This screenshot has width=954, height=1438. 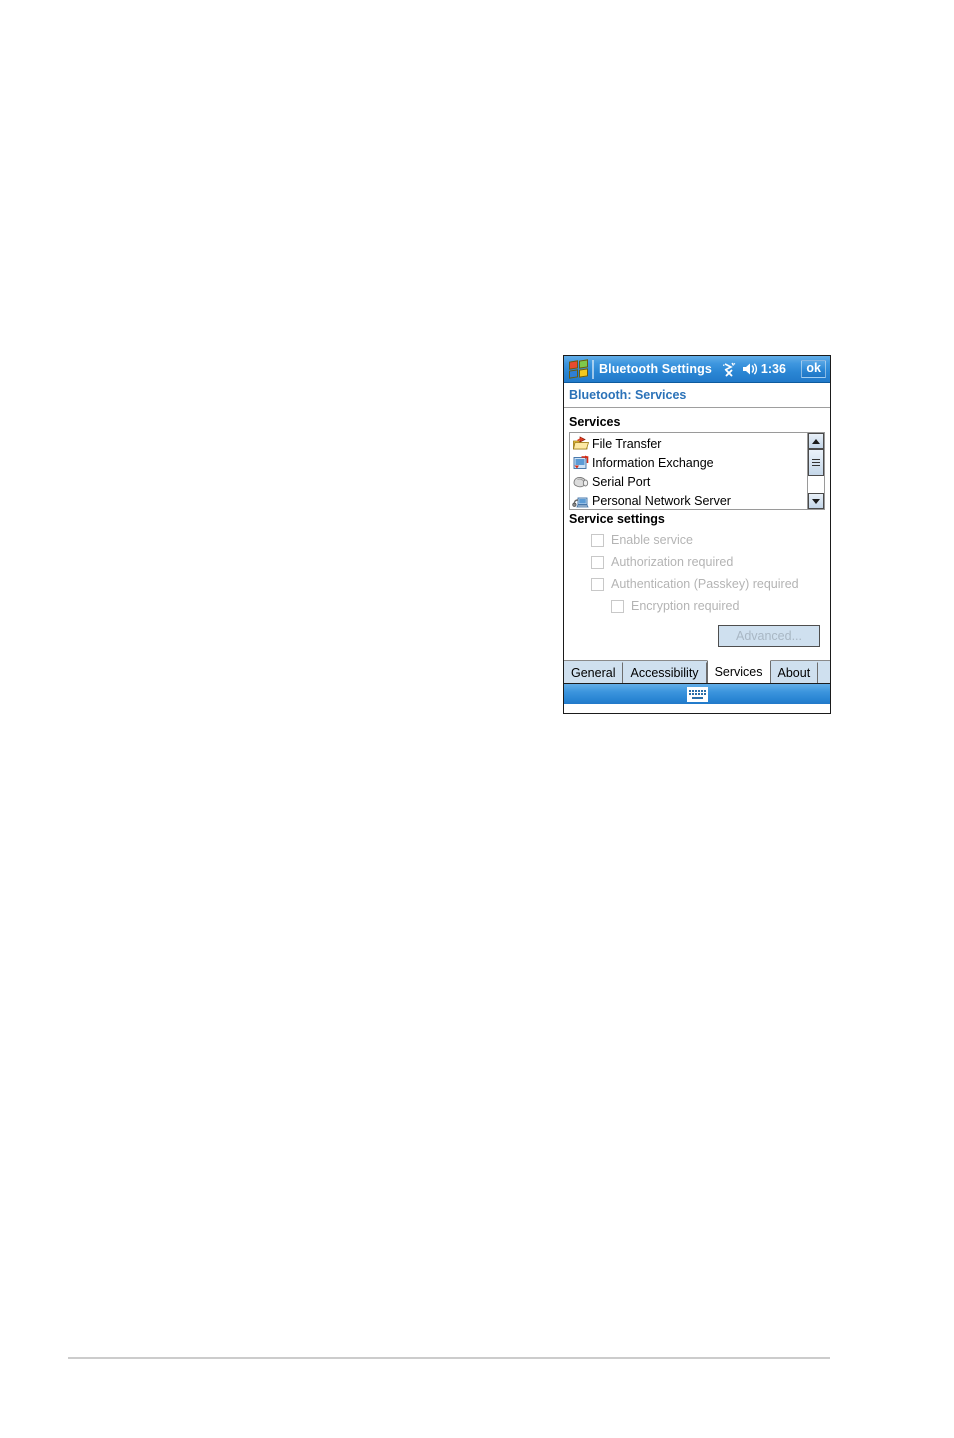 What do you see at coordinates (597, 540) in the screenshot?
I see `enable-service-checkbox` at bounding box center [597, 540].